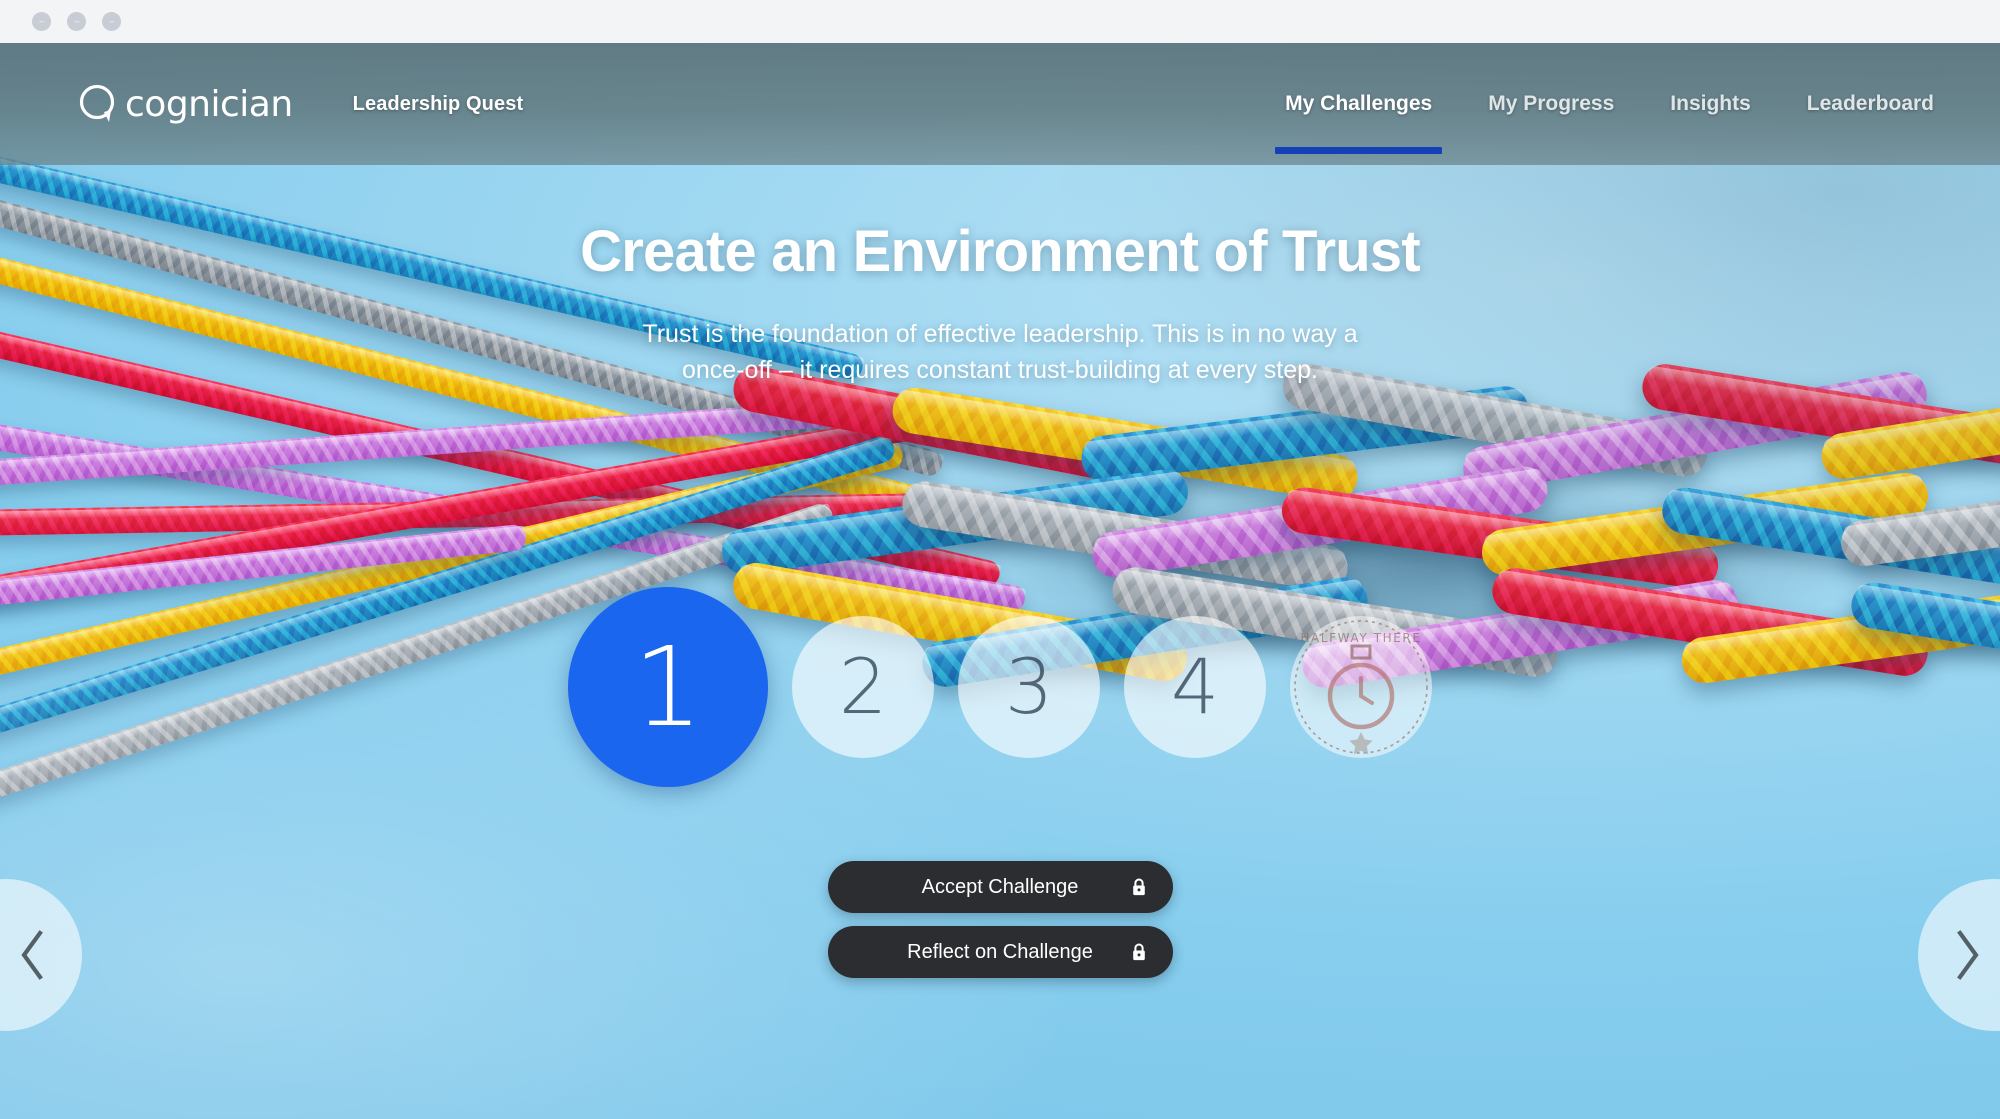  I want to click on window-titlebar, so click(1000, 21).